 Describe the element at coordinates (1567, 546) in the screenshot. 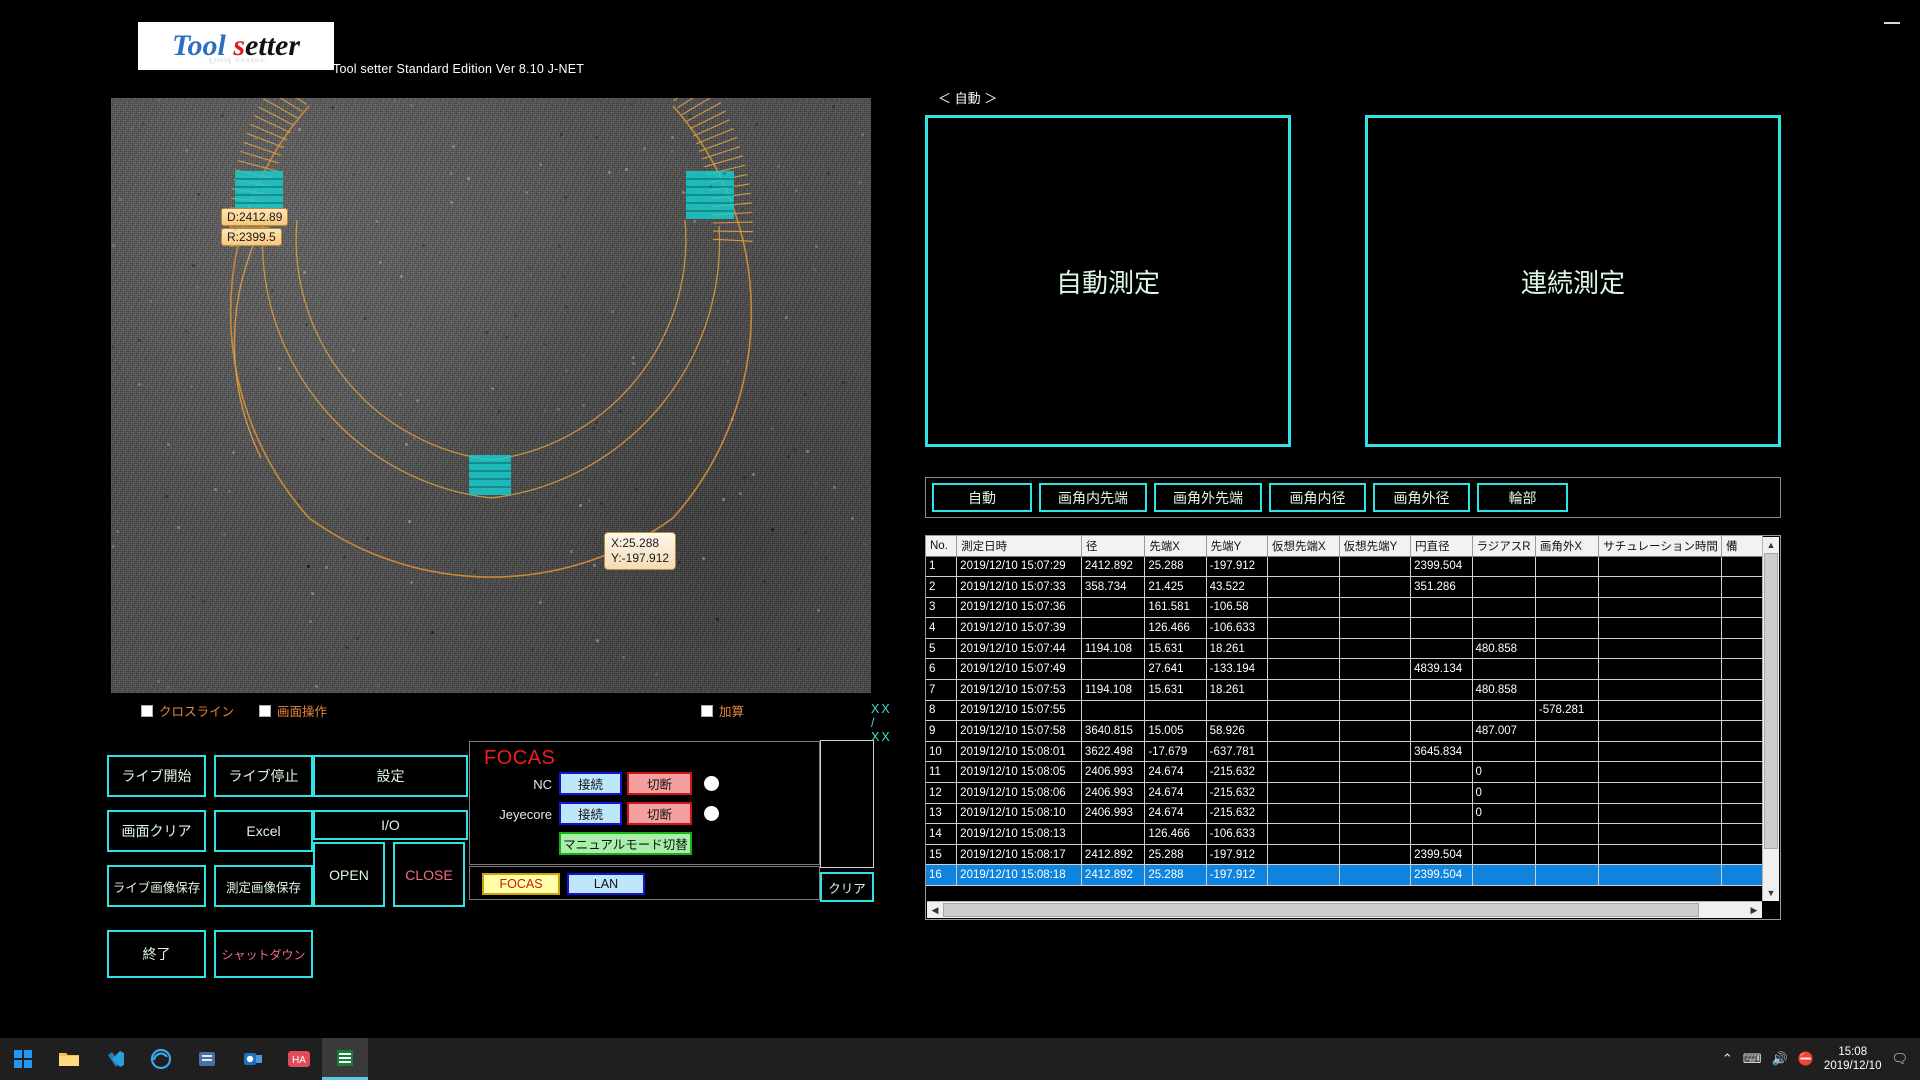

I see `column-header-outx: 画角外X` at that location.